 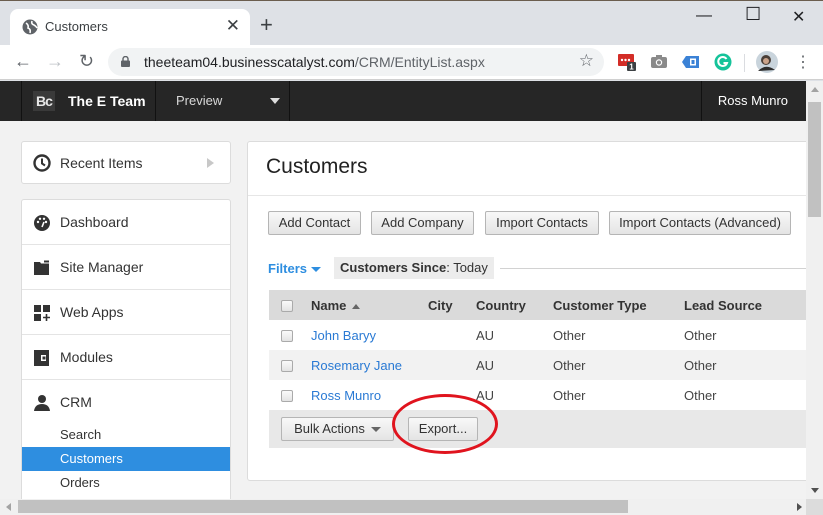 I want to click on sidebar-item-web-apps: Web Apps, so click(x=126, y=312).